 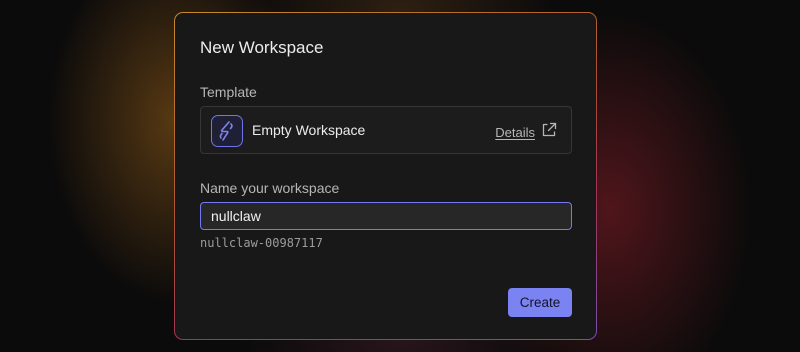 I want to click on details-link-label: Details, so click(x=515, y=132).